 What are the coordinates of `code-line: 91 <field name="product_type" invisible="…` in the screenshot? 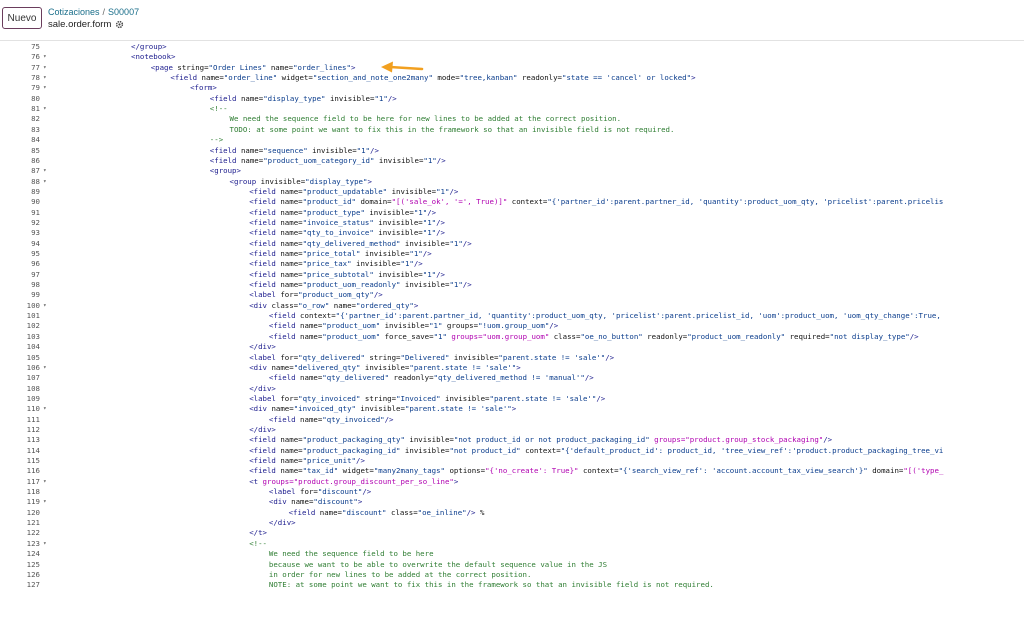 It's located at (512, 213).